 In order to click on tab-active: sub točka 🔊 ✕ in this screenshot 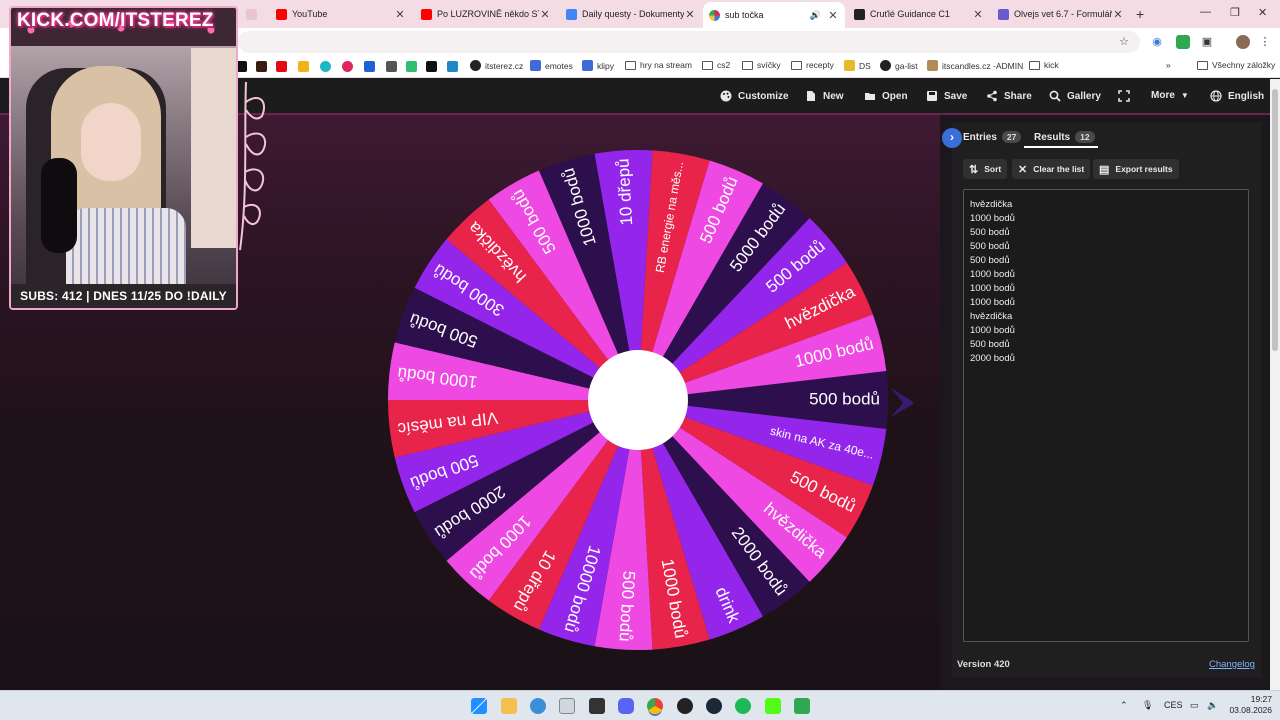, I will do `click(774, 15)`.